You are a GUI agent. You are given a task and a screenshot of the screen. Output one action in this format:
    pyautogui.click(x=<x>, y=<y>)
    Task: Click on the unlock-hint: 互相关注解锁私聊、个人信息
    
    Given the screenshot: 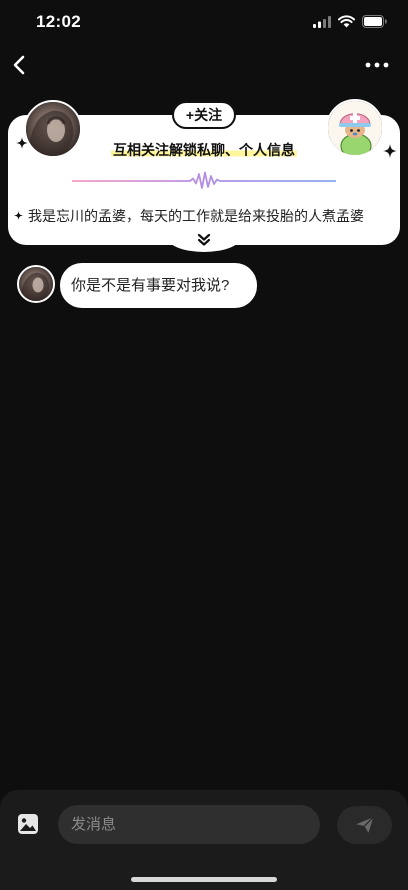 What is the action you would take?
    pyautogui.click(x=204, y=150)
    